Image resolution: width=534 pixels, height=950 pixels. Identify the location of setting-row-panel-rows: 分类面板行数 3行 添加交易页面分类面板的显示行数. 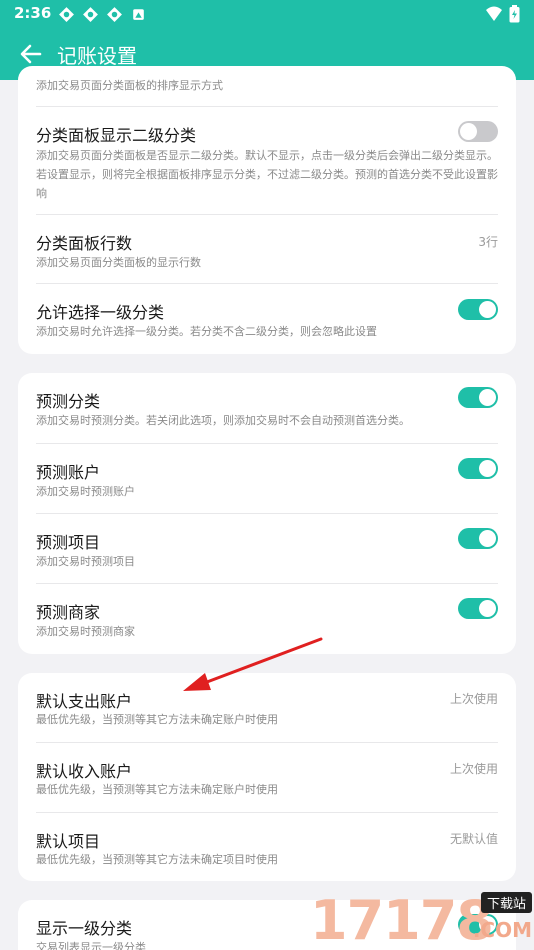
(267, 249).